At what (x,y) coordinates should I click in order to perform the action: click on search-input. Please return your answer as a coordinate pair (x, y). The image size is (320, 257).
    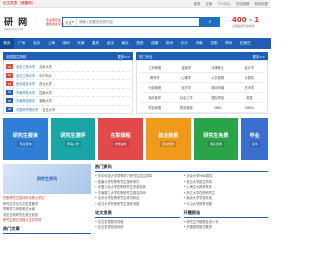
    Looking at the image, I should click on (138, 22).